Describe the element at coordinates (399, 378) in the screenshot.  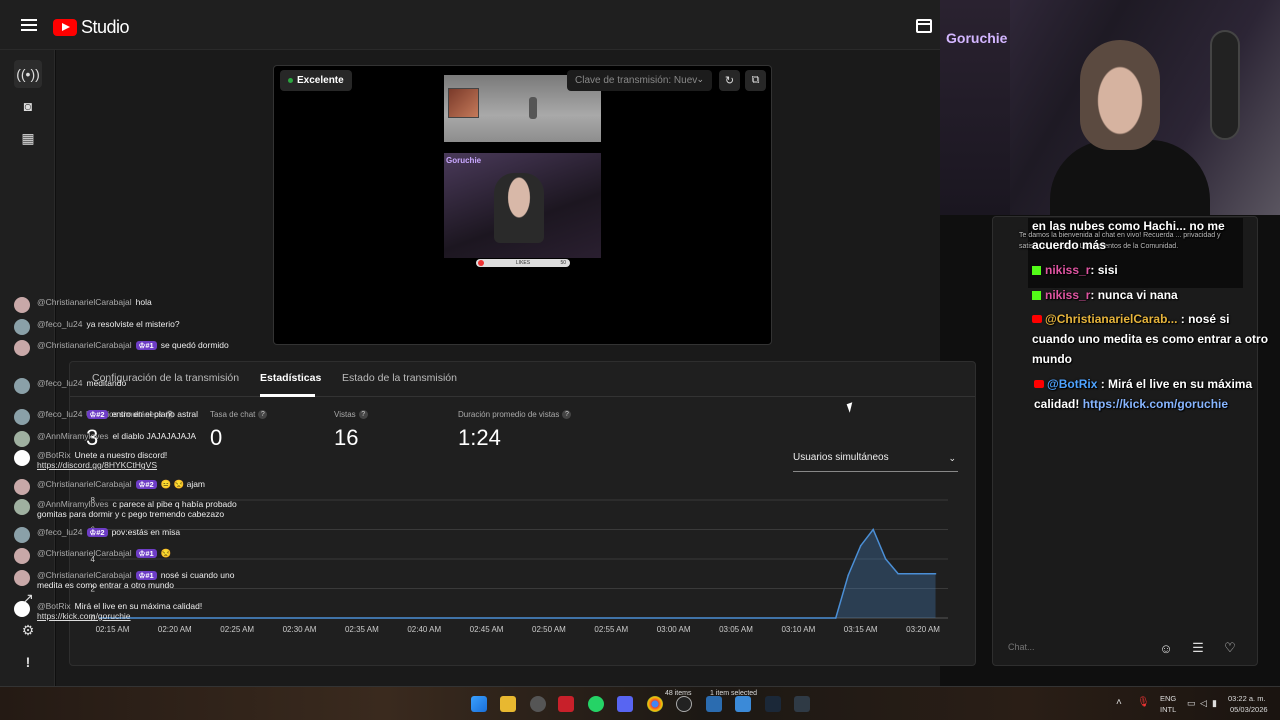
I see `tab-stream-health: Estado de la transmisión` at that location.